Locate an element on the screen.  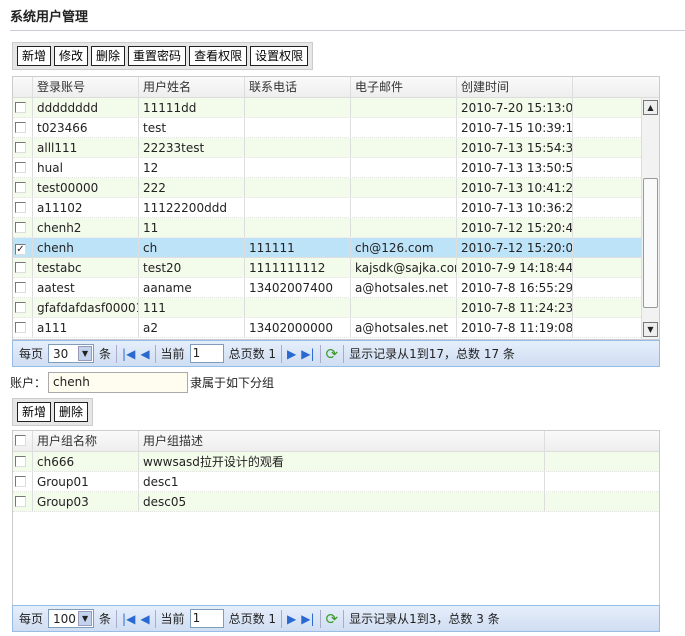
table-cell: 22233test is located at coordinates (192, 147).